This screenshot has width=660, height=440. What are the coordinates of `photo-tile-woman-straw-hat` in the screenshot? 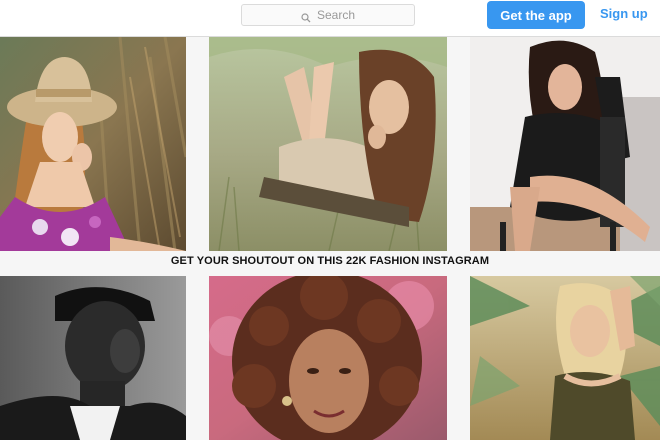 It's located at (93, 144).